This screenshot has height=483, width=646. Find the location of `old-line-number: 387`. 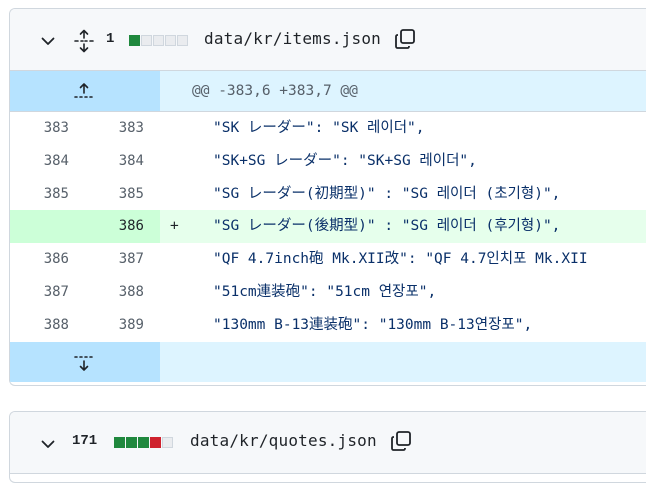

old-line-number: 387 is located at coordinates (47, 292).